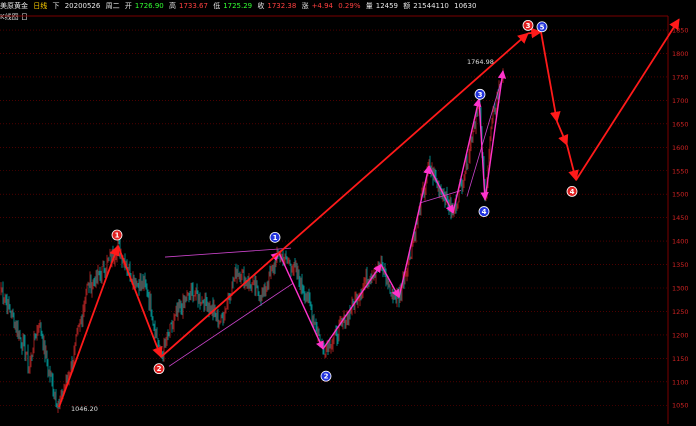  What do you see at coordinates (680, 148) in the screenshot?
I see `y-tick-label: 1600` at bounding box center [680, 148].